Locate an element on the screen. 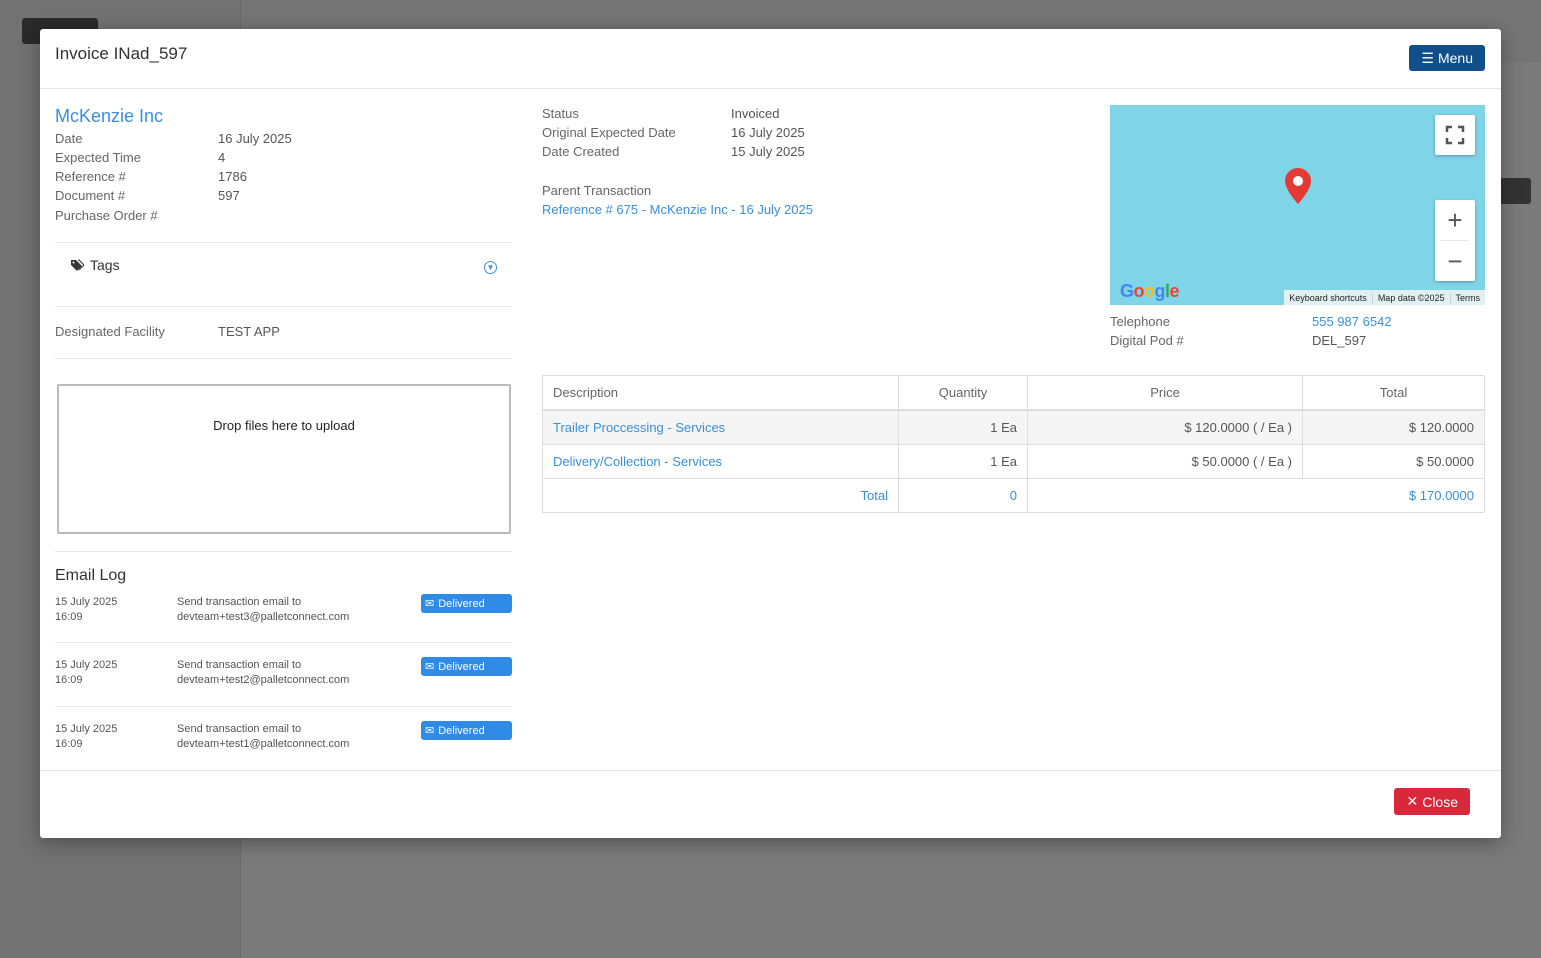  fullscreen-button is located at coordinates (1455, 135).